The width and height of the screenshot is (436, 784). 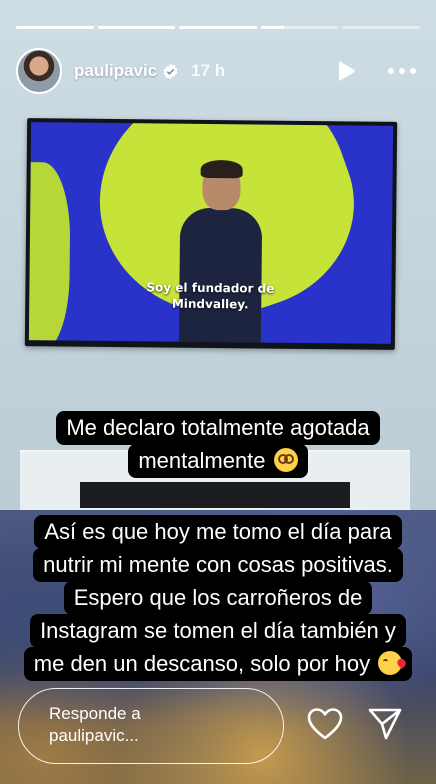 I want to click on more-options-icon, so click(x=402, y=71).